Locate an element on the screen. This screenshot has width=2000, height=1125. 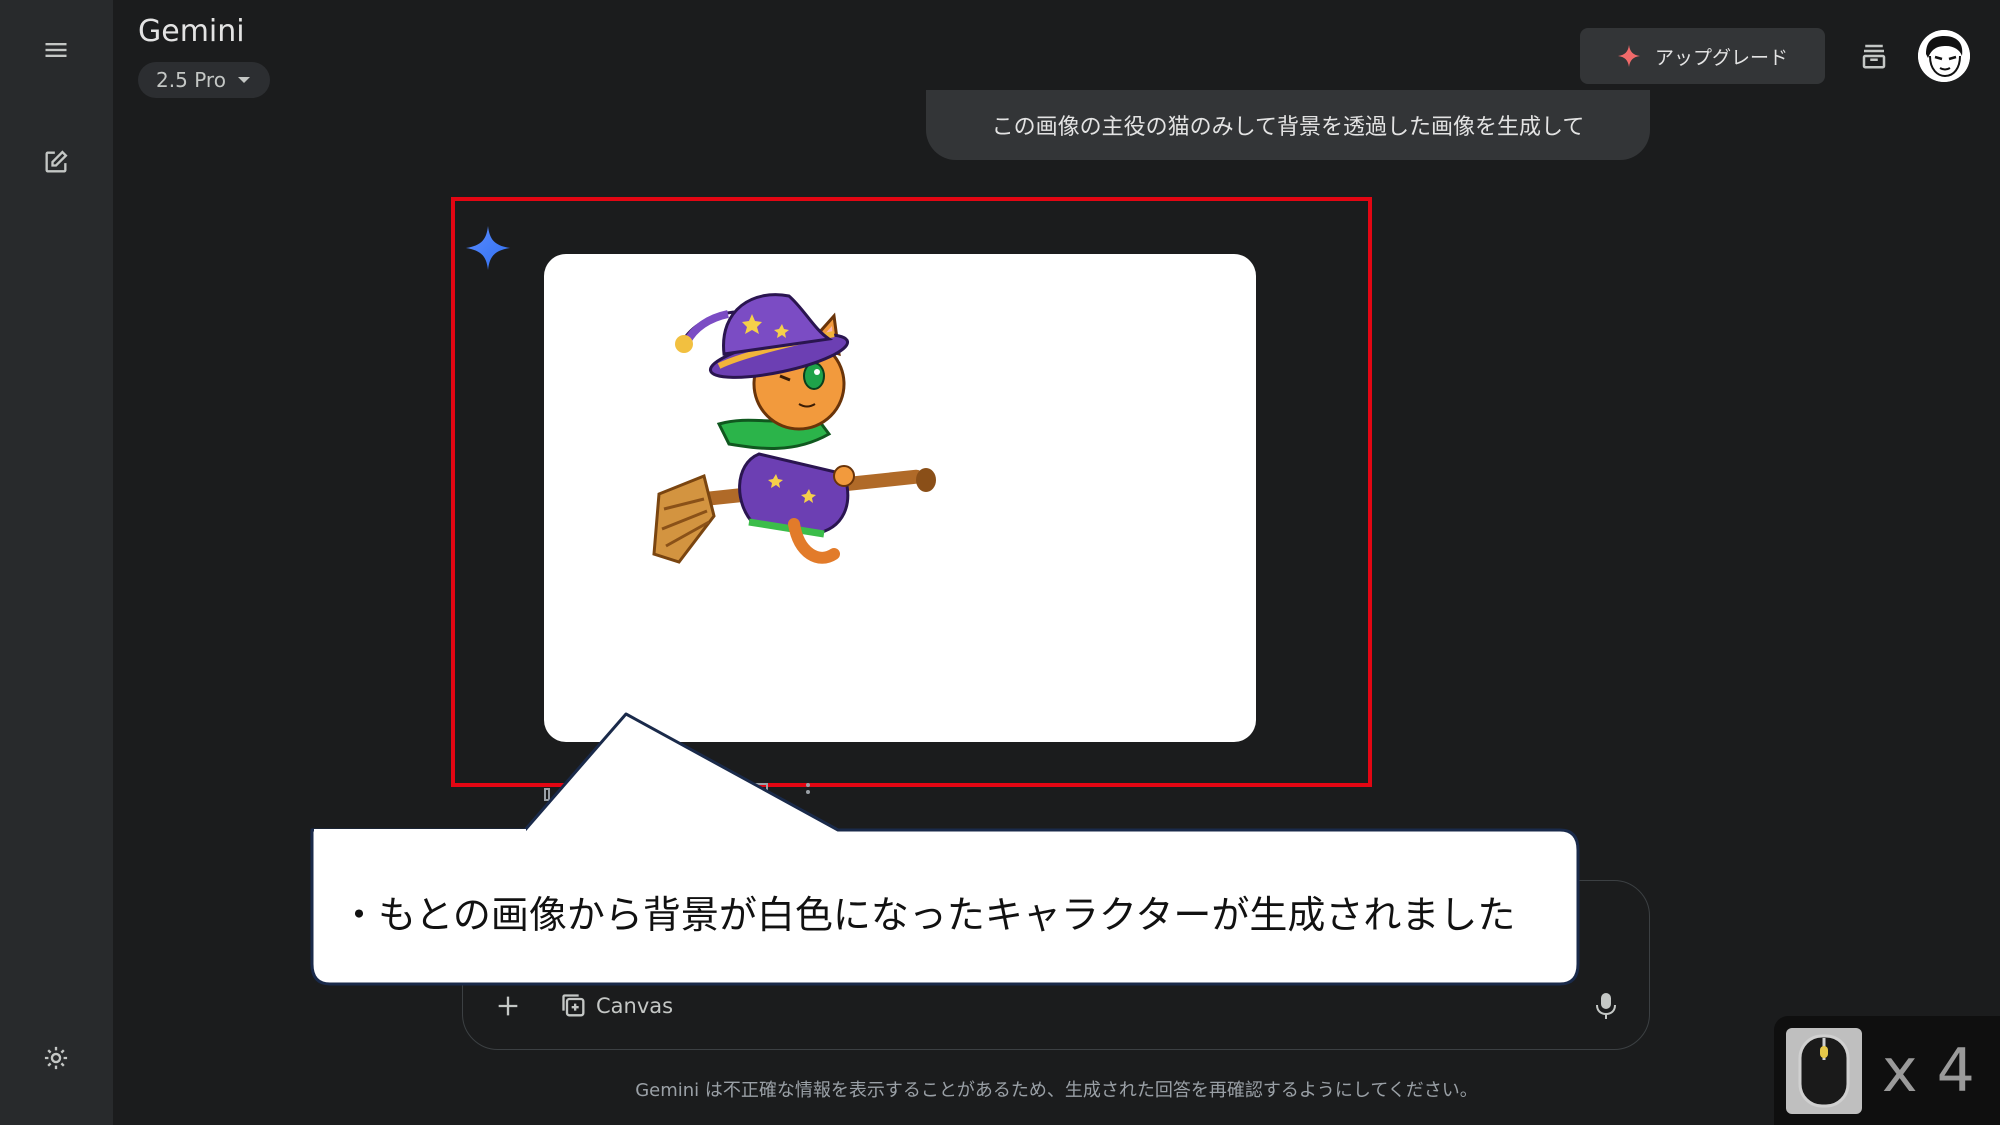
avatar-face-icon is located at coordinates (1944, 56).